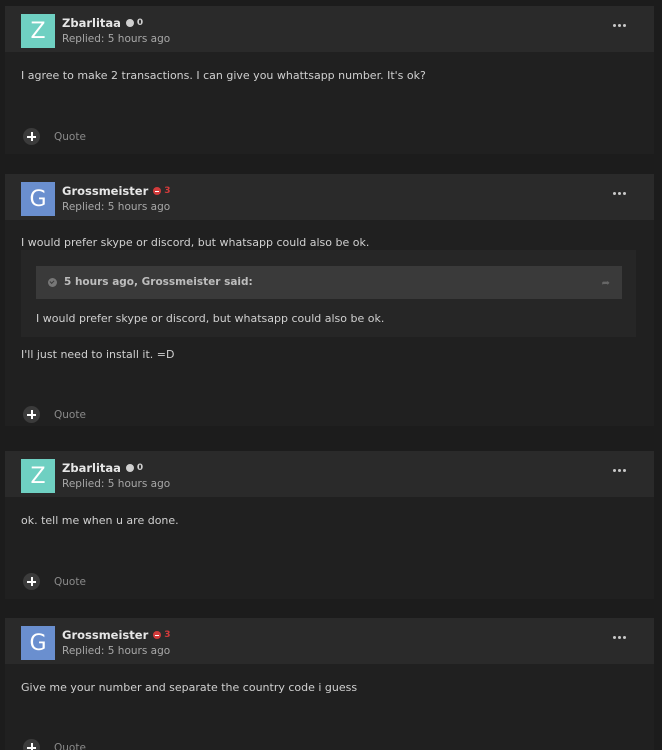 Image resolution: width=662 pixels, height=750 pixels. I want to click on share-arrow-icon: ➦, so click(606, 283).